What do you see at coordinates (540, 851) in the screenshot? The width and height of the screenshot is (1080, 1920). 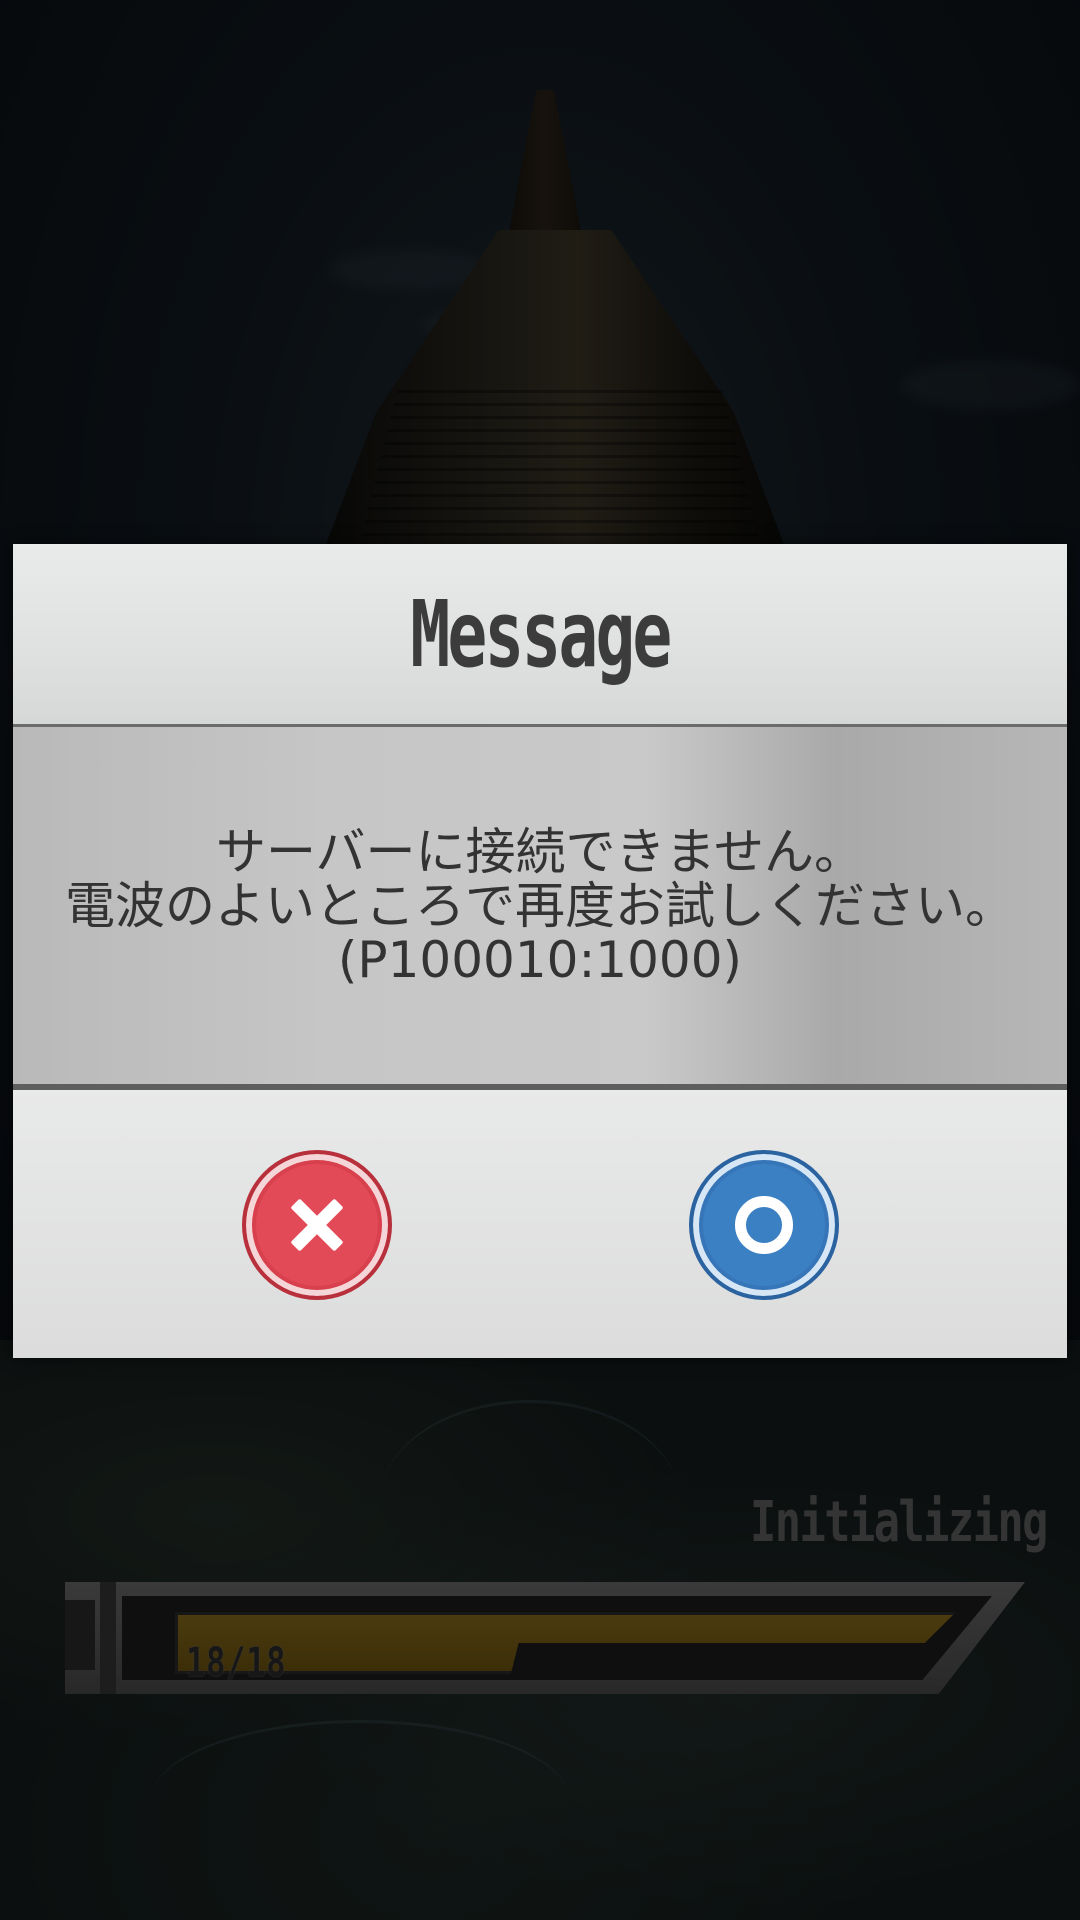 I see `message-line: サーバーに接続できません。` at bounding box center [540, 851].